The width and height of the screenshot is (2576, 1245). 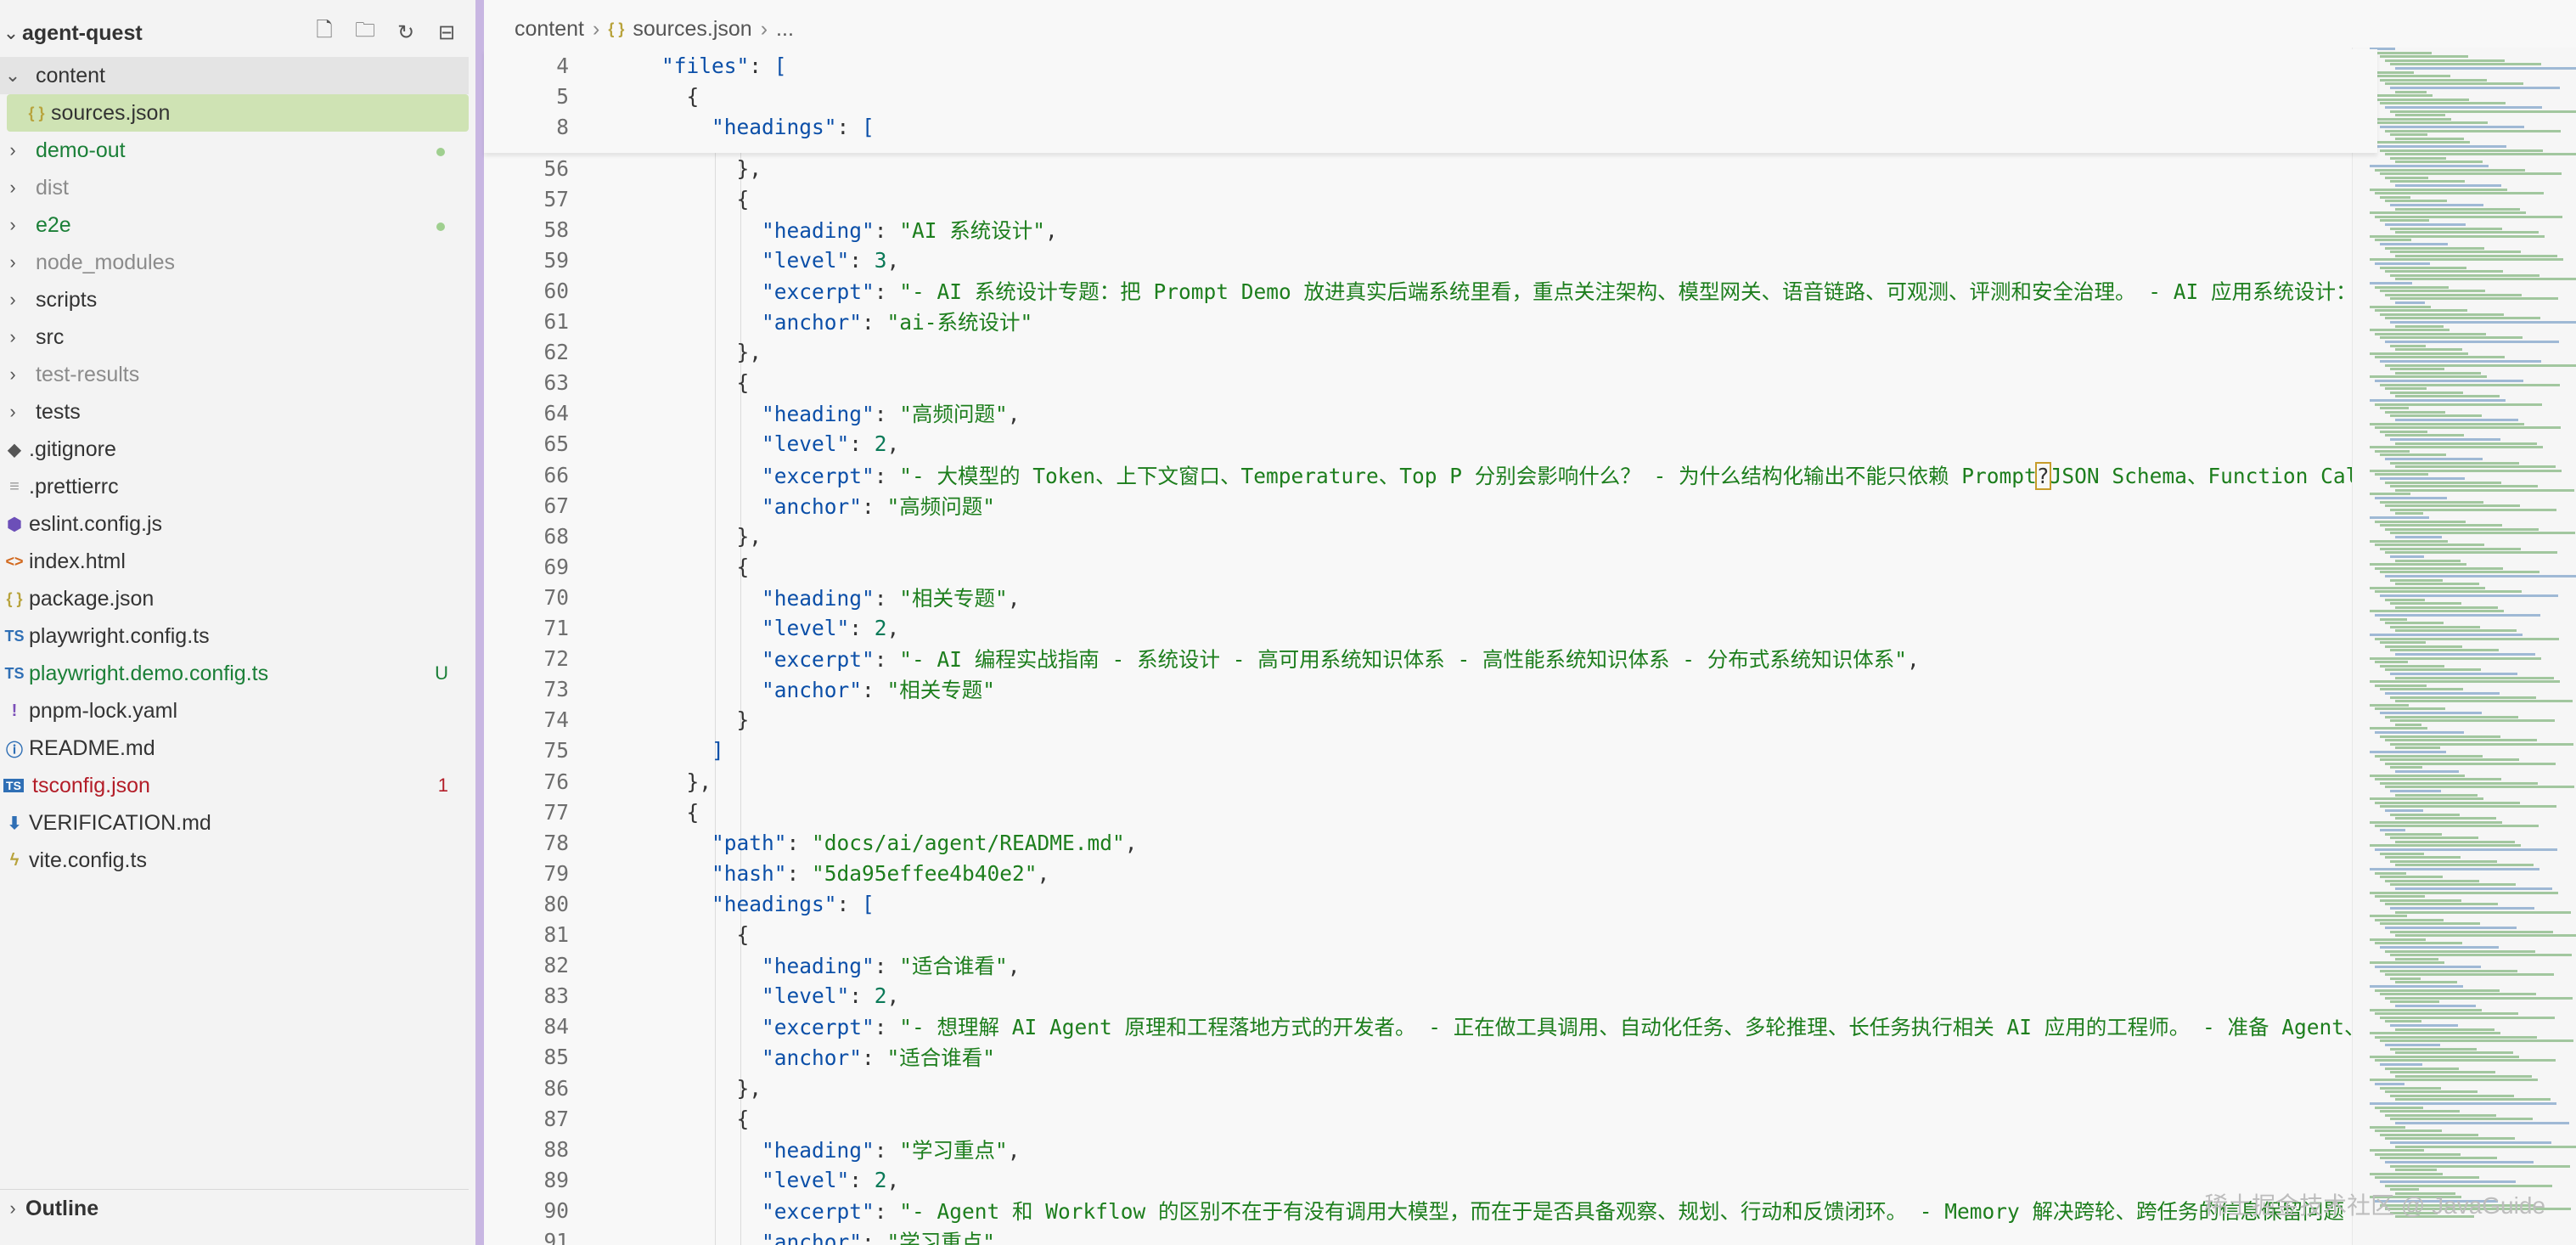 I want to click on code-line: 5{, so click(x=591, y=96).